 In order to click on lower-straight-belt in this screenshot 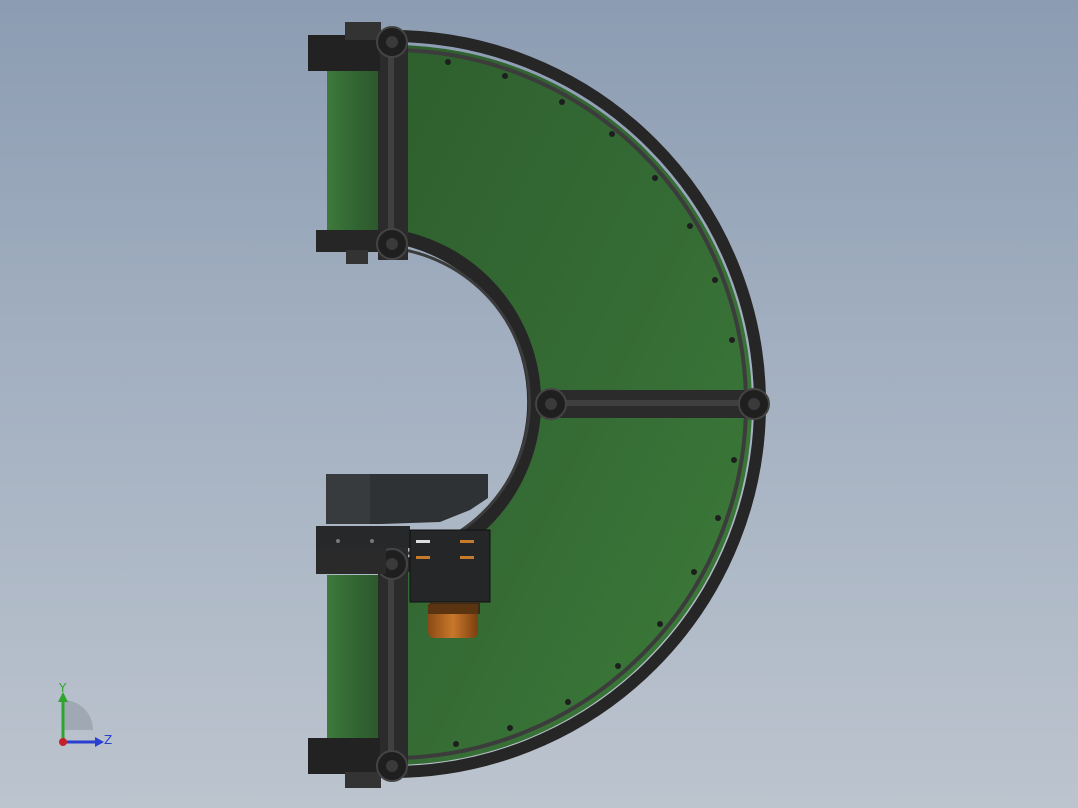, I will do `click(353, 657)`.